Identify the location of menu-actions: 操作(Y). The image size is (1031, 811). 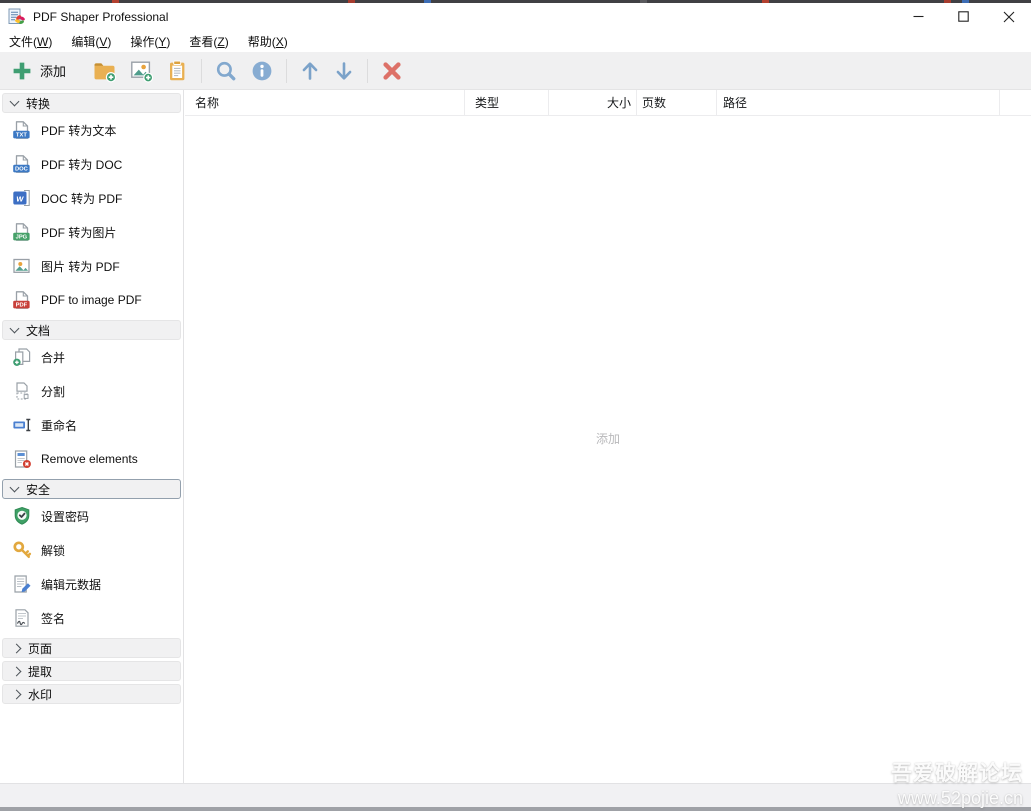
(150, 41).